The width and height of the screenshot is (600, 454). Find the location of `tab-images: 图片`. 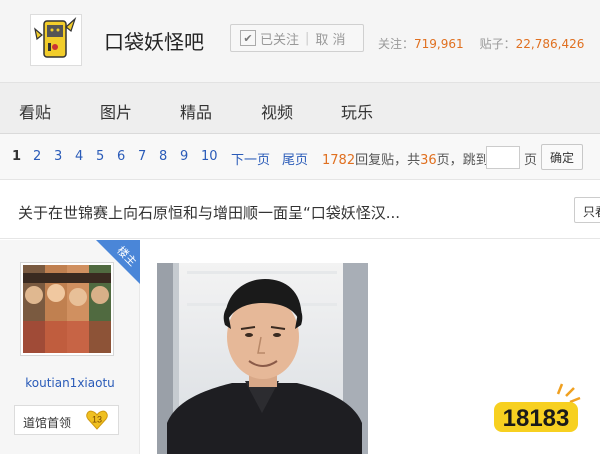

tab-images: 图片 is located at coordinates (116, 111).